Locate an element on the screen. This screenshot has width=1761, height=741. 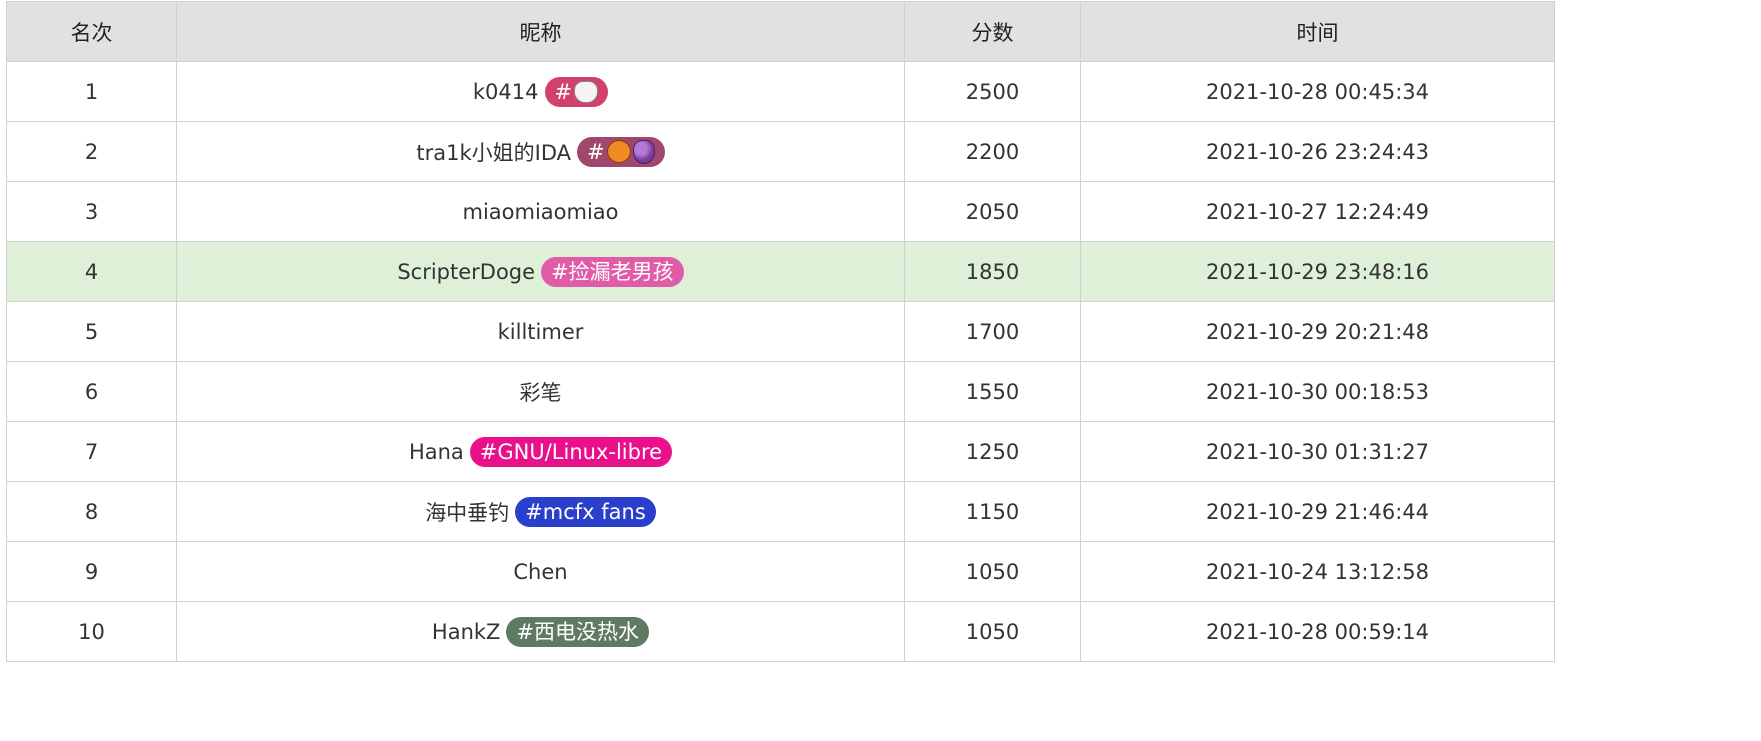
header-score: 分数 is located at coordinates (992, 31).